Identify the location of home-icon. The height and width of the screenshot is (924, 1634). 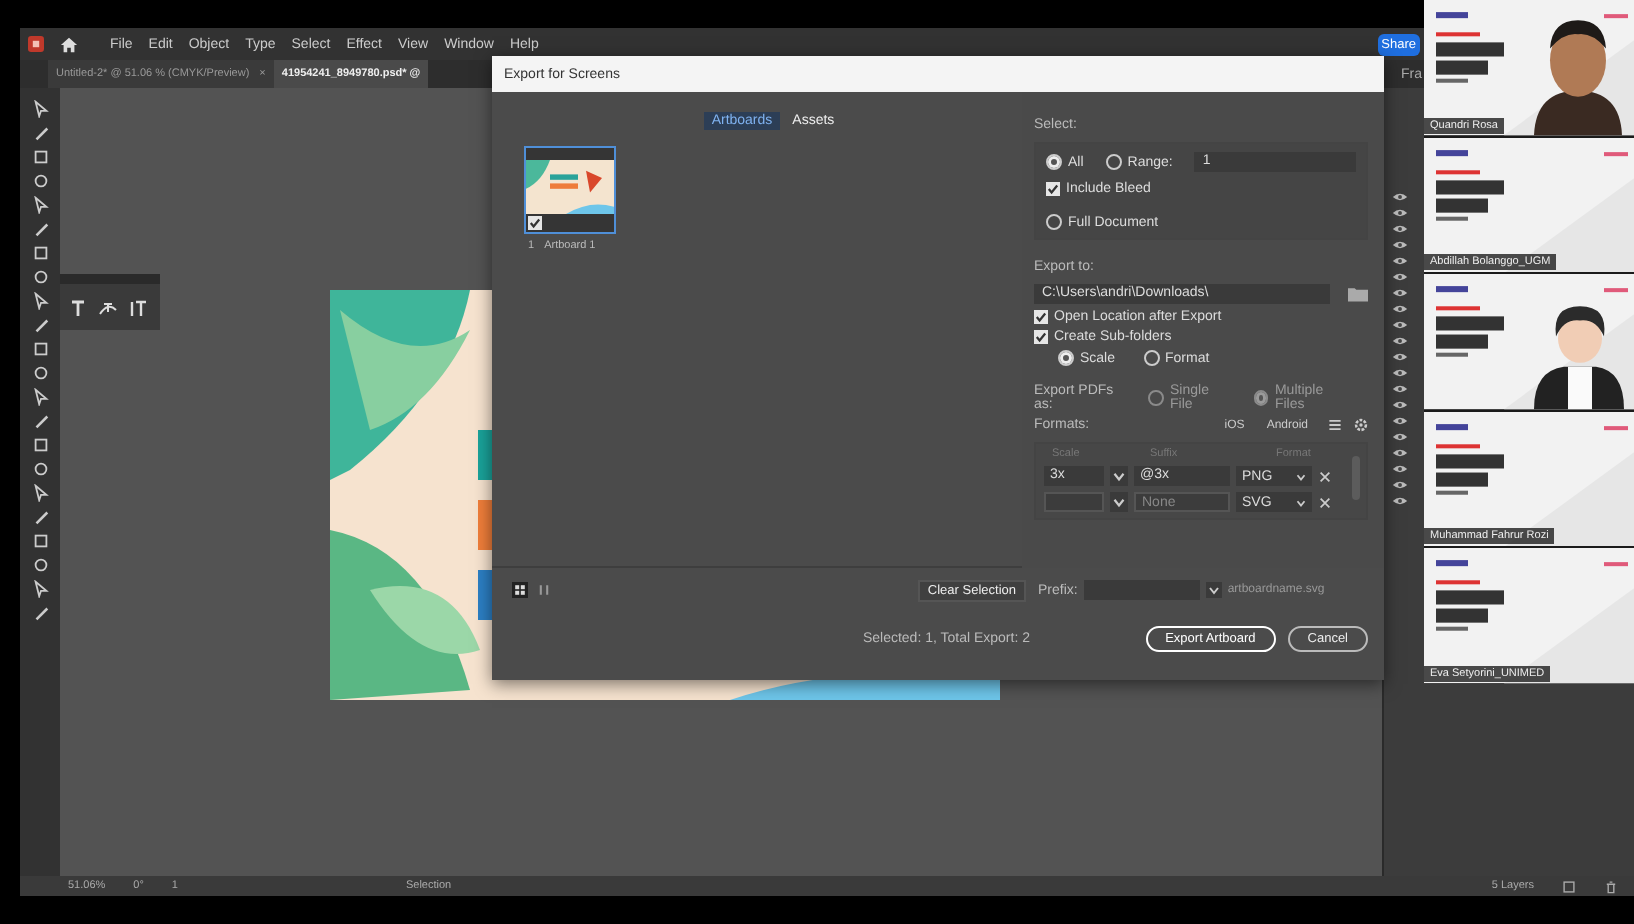
(69, 44).